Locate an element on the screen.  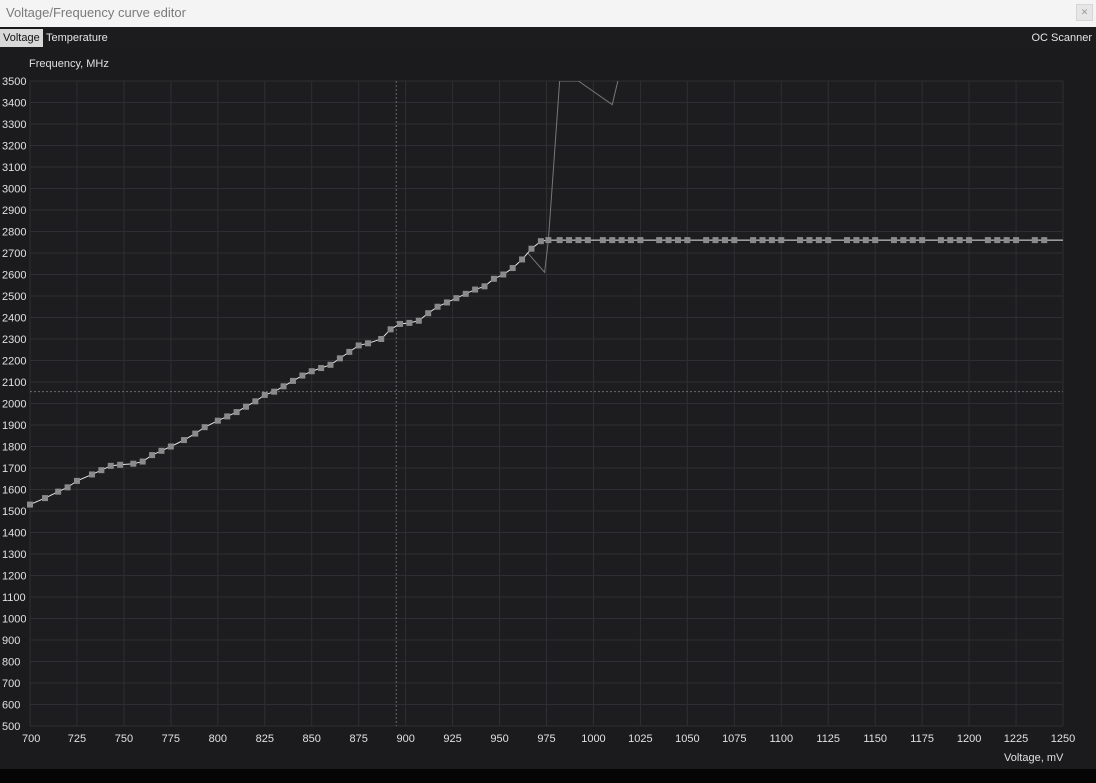
oc-scanner-button: OC Scanner is located at coordinates (1061, 38).